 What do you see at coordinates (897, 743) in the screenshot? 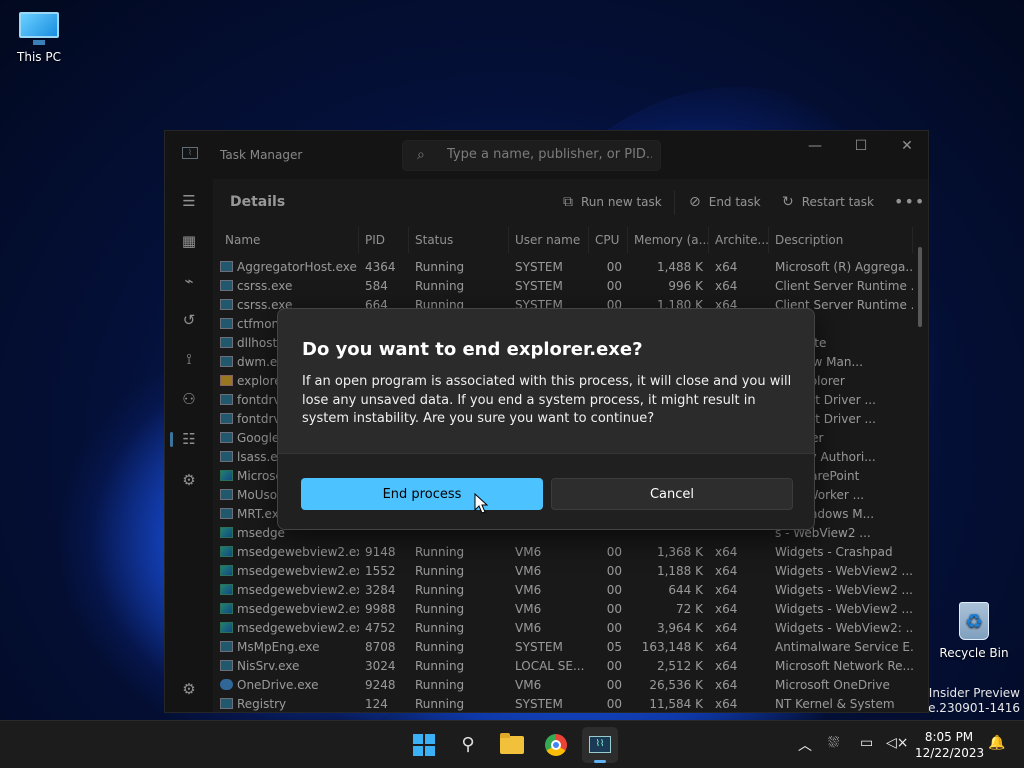
I see `volume-muted-icon: ◁×` at bounding box center [897, 743].